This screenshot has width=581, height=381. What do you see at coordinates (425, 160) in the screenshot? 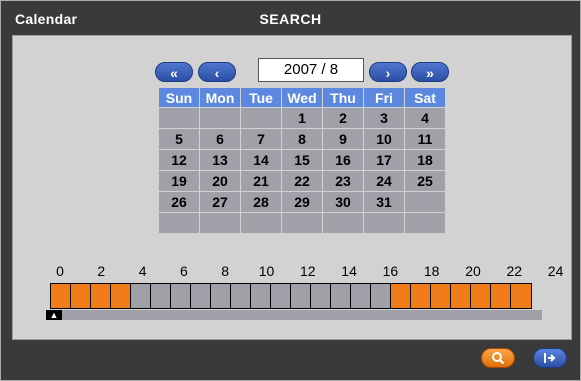
I see `calendar-day-cell: 18` at bounding box center [425, 160].